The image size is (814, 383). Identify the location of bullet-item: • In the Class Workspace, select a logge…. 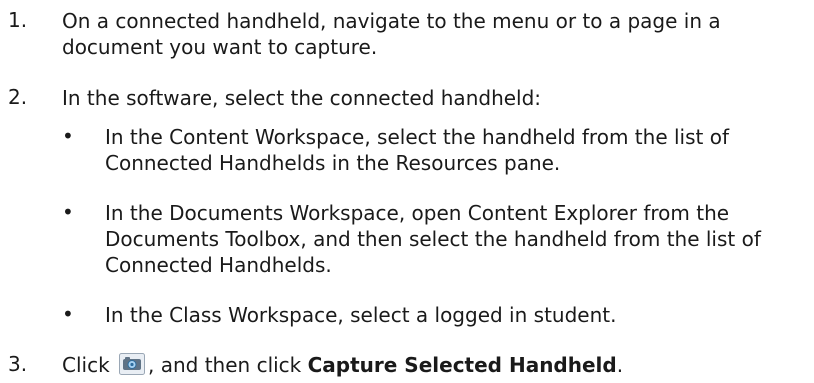
(407, 317).